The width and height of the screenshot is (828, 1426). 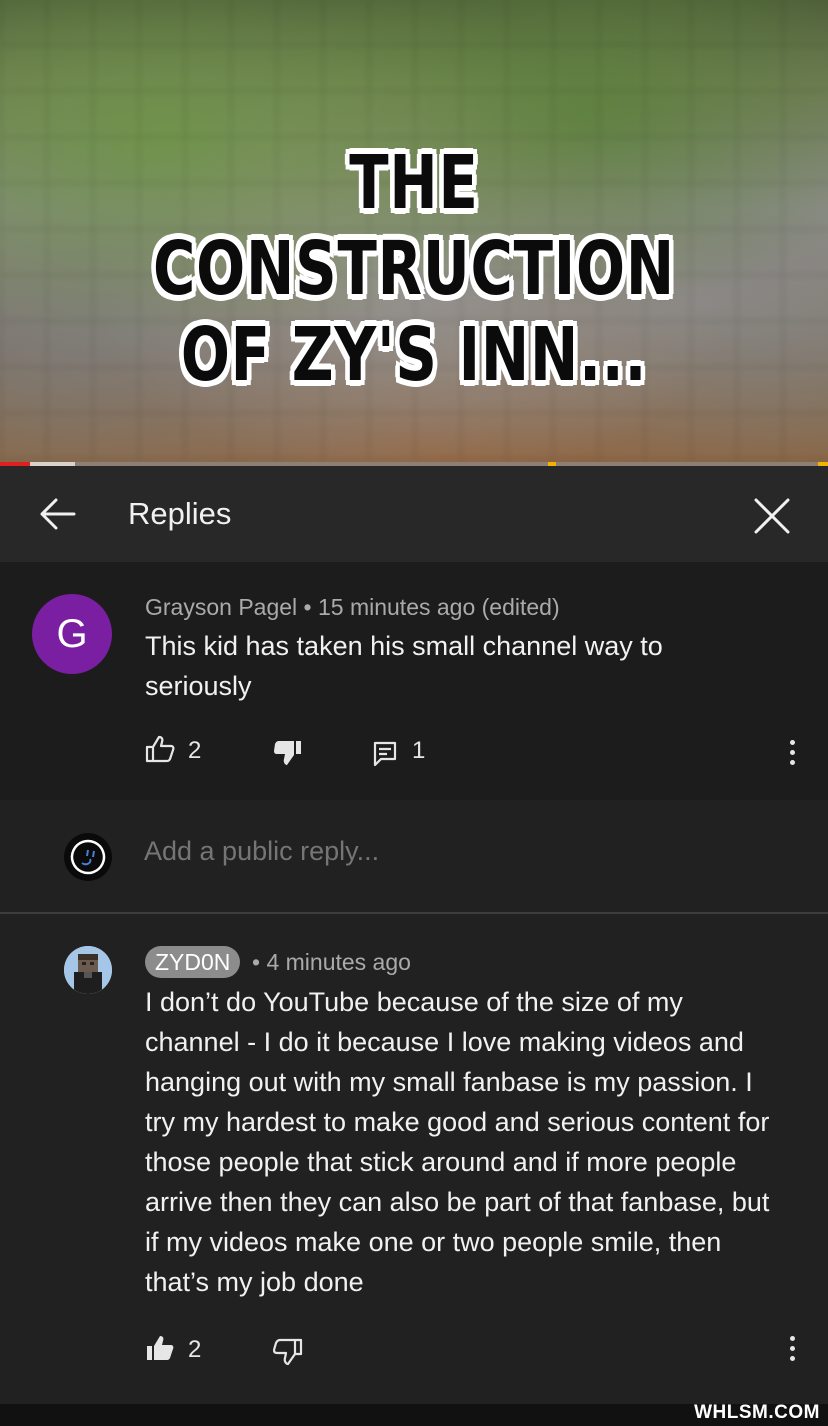 I want to click on page-title: Replies, so click(x=180, y=513).